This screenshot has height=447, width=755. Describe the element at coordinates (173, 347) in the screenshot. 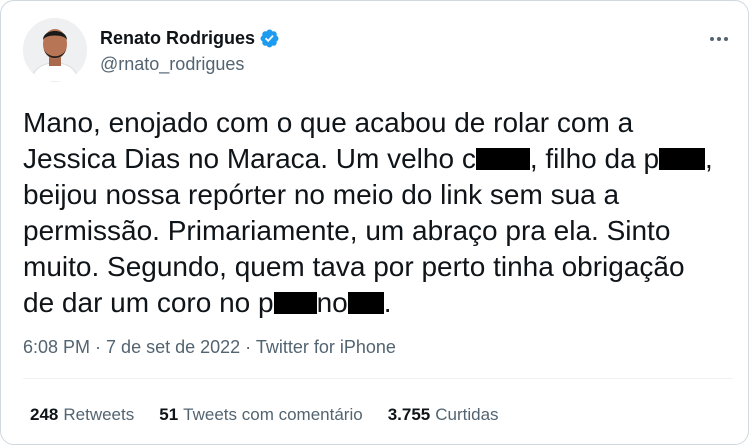

I see `tweet-date: 7 de set de 2022` at that location.